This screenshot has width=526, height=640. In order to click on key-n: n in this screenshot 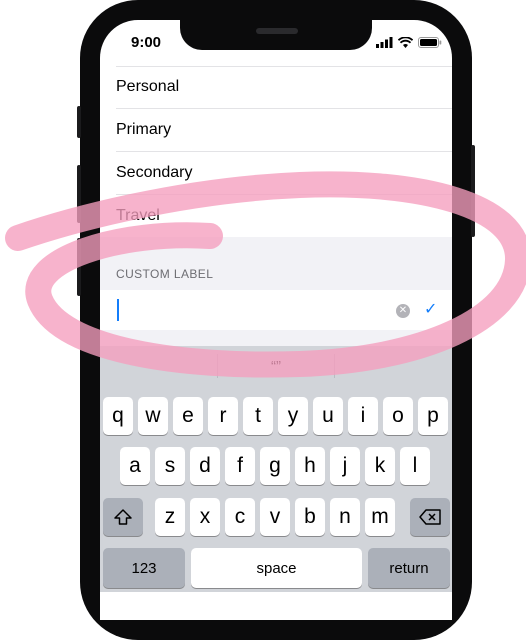, I will do `click(345, 517)`.